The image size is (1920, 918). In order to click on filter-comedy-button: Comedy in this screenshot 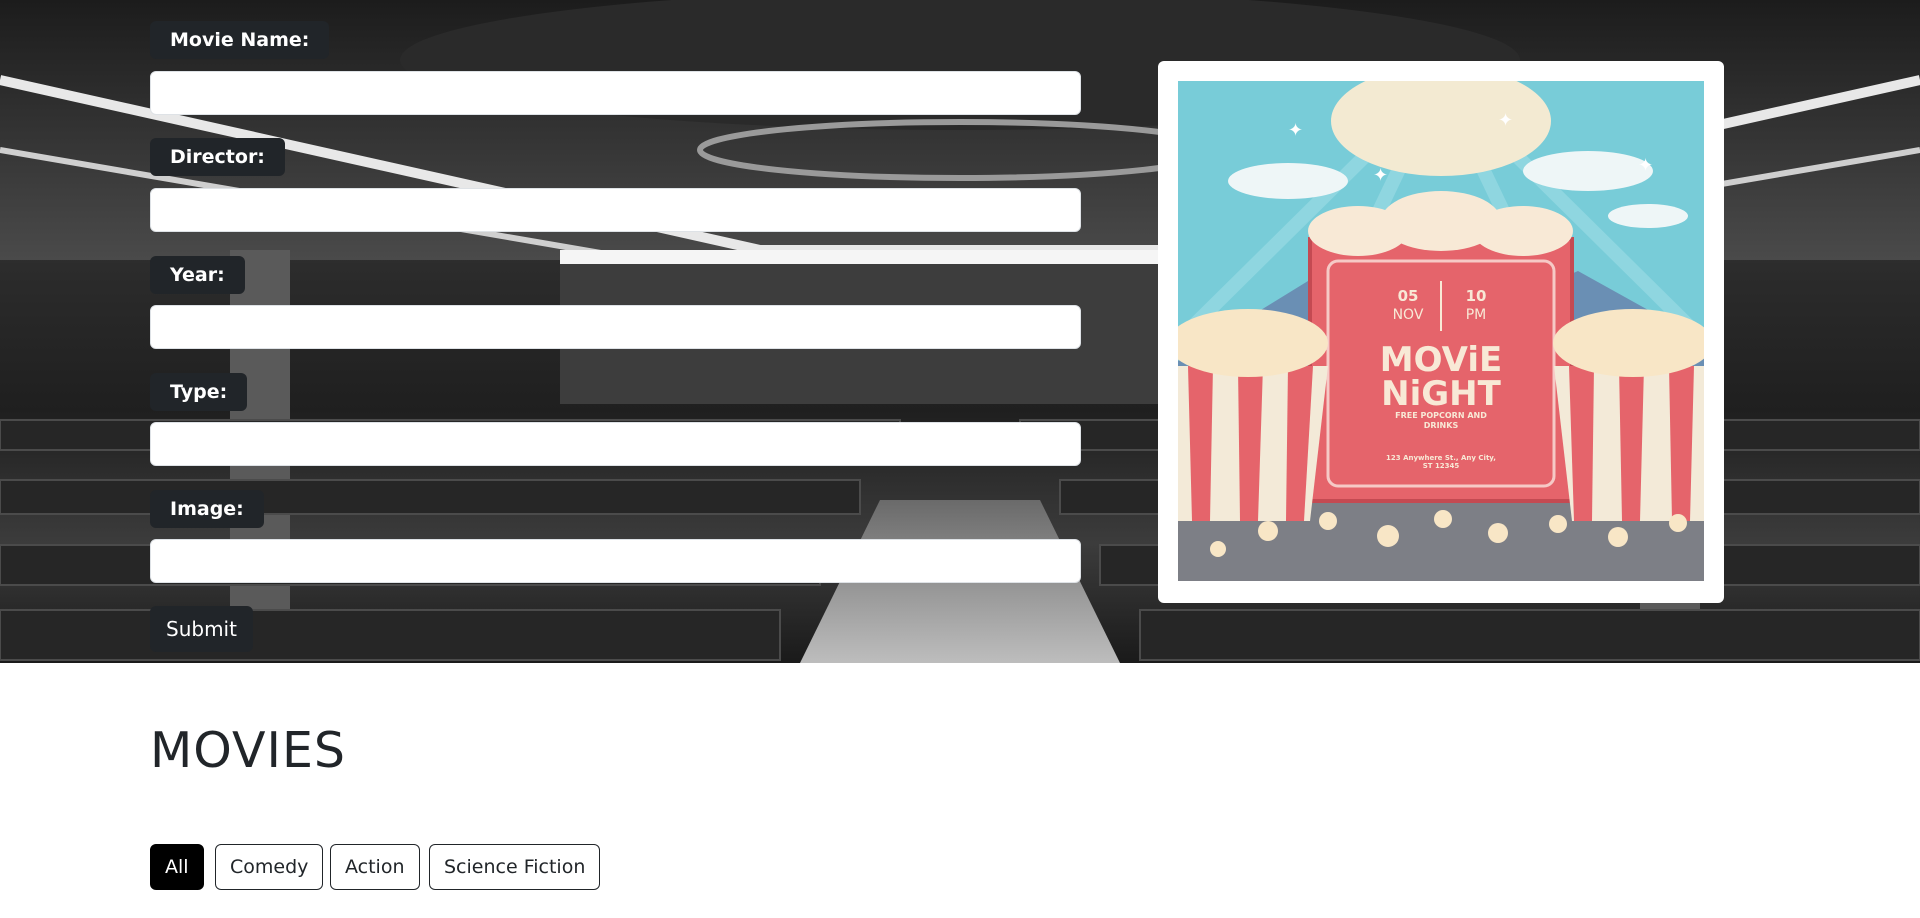, I will do `click(269, 867)`.